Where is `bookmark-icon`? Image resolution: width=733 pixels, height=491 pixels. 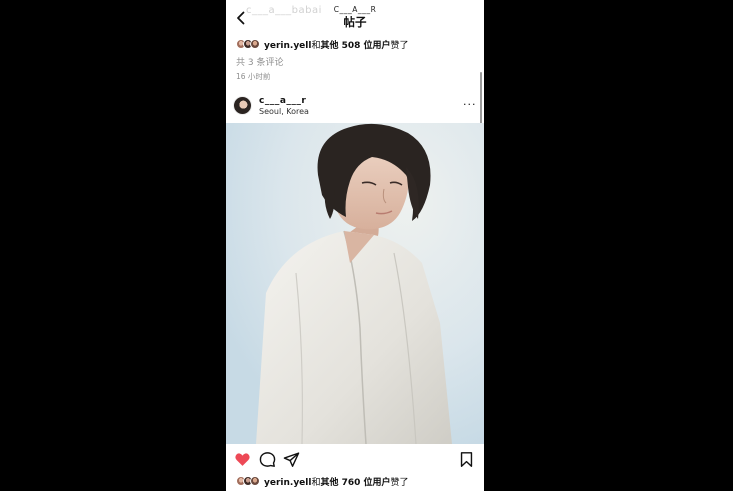 bookmark-icon is located at coordinates (466, 459).